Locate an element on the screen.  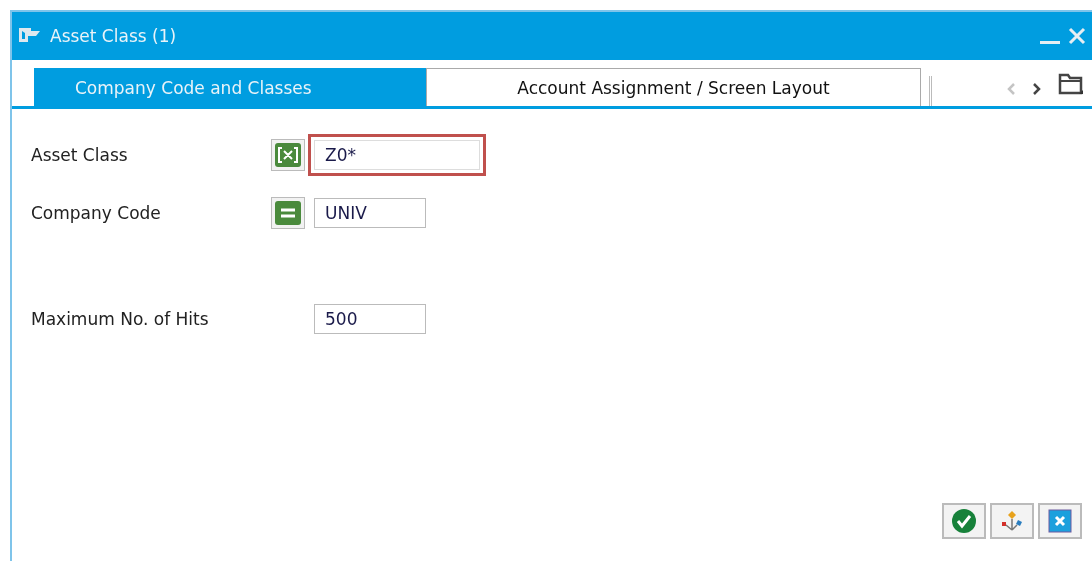
chevron-right-icon is located at coordinates (1037, 89).